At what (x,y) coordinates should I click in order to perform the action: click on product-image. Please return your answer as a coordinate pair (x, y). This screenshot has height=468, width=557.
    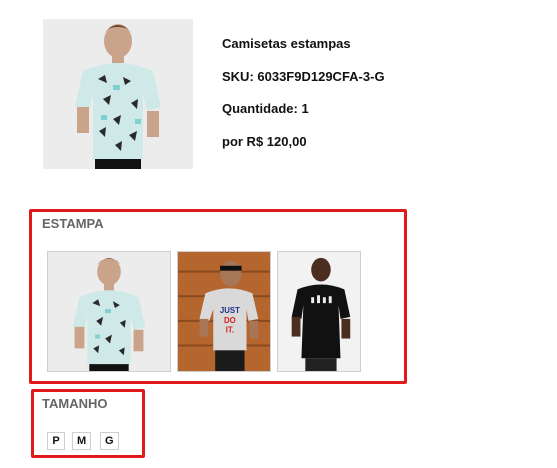
    Looking at the image, I should click on (118, 94).